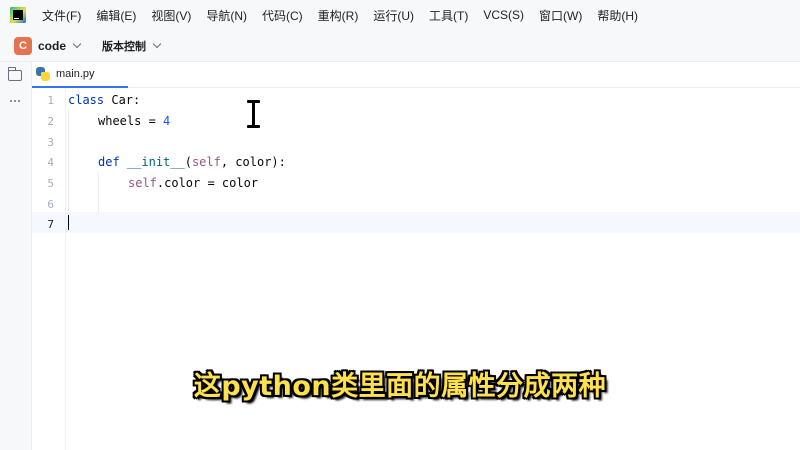  Describe the element at coordinates (253, 162) in the screenshot. I see `code-text: , color):` at that location.